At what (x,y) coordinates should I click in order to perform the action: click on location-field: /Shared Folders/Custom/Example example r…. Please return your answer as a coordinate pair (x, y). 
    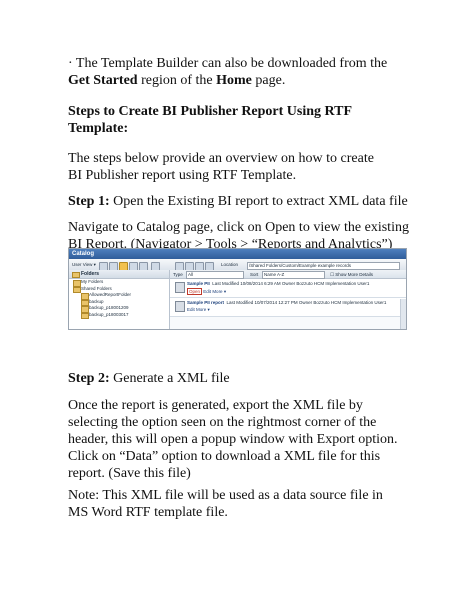
    Looking at the image, I should click on (323, 265).